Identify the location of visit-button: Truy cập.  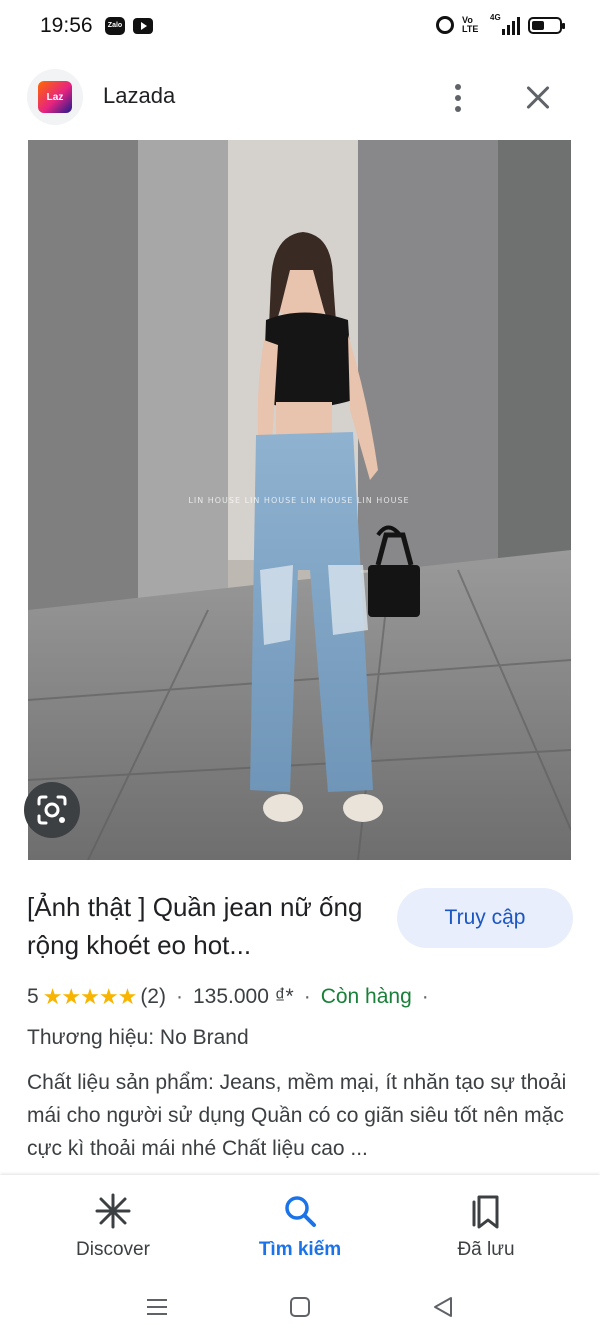
(485, 918).